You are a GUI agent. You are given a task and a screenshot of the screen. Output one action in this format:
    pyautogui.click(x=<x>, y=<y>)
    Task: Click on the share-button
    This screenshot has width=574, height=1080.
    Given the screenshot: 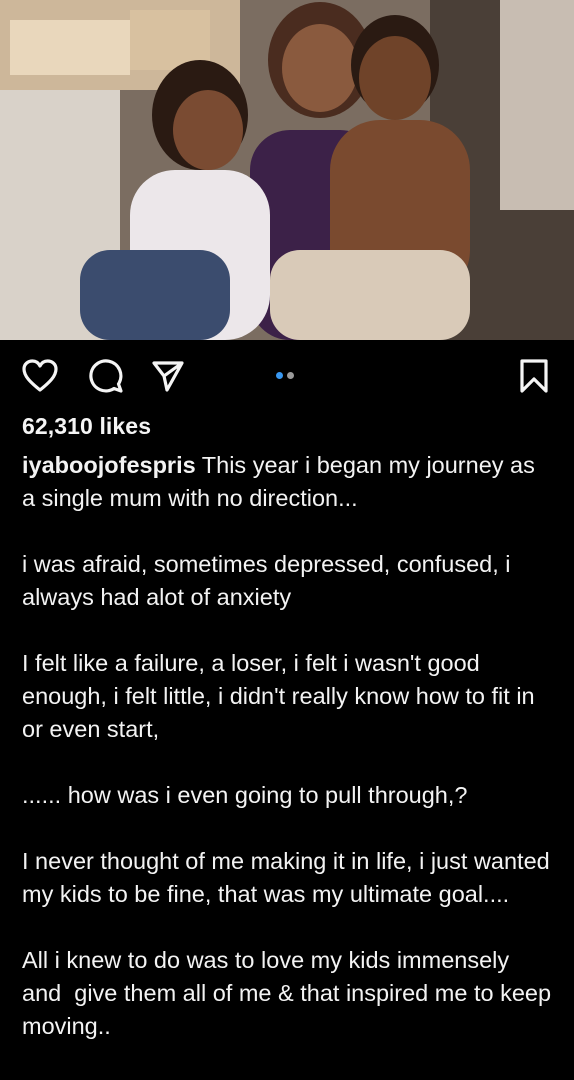 What is the action you would take?
    pyautogui.click(x=168, y=376)
    